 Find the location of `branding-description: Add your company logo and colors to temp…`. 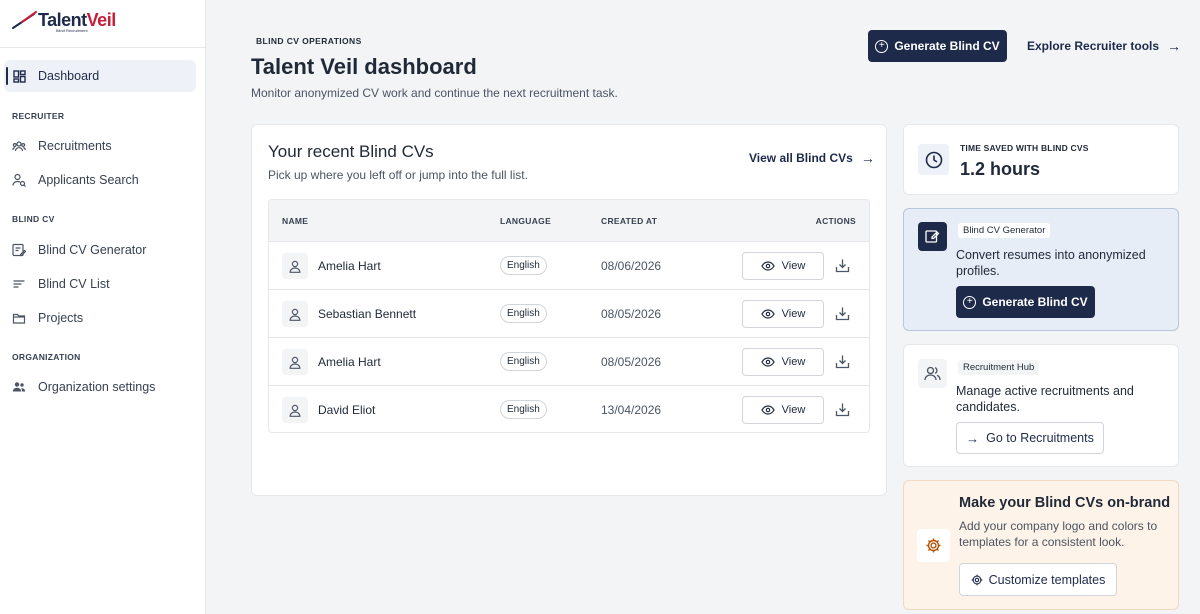

branding-description: Add your company logo and colors to temp… is located at coordinates (1058, 534).